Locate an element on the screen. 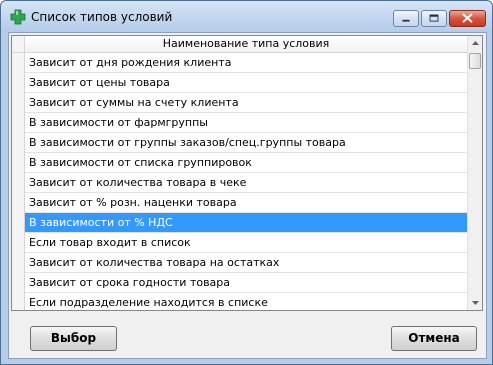 This screenshot has height=365, width=493. row-cell: Зависит от количества товара в чеке is located at coordinates (138, 182).